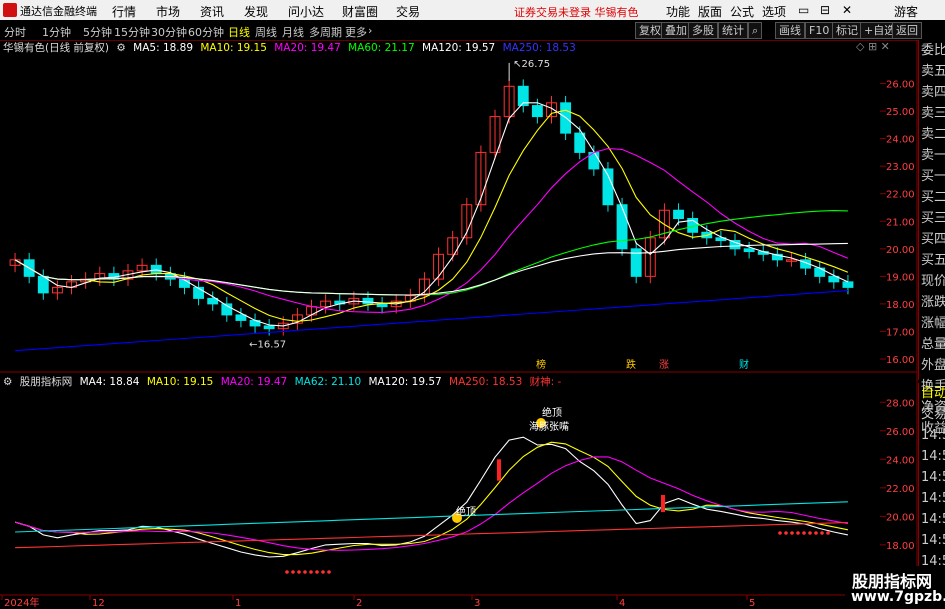 This screenshot has width=945, height=609. Describe the element at coordinates (933, 365) in the screenshot. I see `quote-row: 外盘` at that location.